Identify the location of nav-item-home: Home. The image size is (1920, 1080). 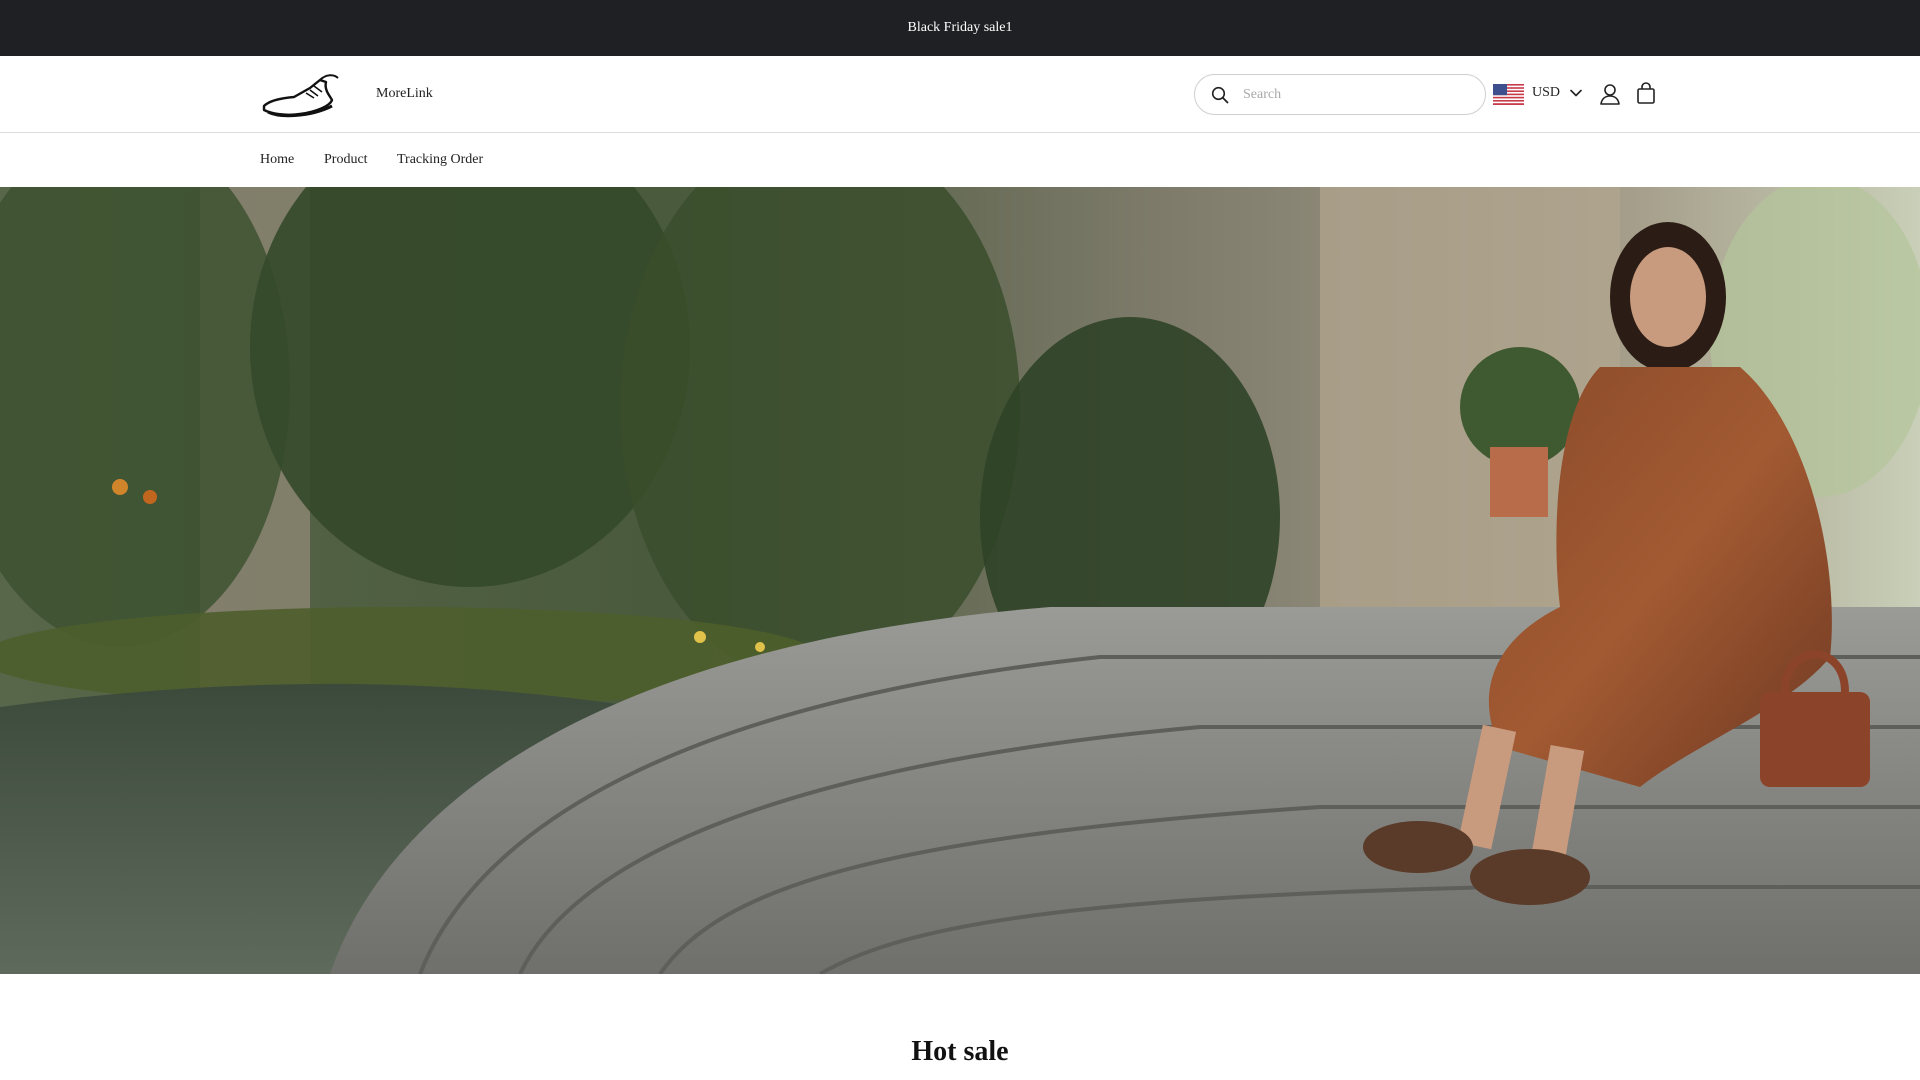
(277, 160).